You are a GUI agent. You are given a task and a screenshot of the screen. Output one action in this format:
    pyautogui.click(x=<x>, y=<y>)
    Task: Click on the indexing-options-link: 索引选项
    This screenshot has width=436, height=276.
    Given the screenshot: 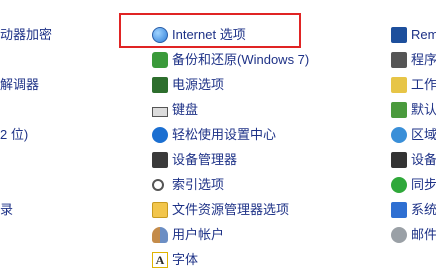 What is the action you would take?
    pyautogui.click(x=188, y=185)
    